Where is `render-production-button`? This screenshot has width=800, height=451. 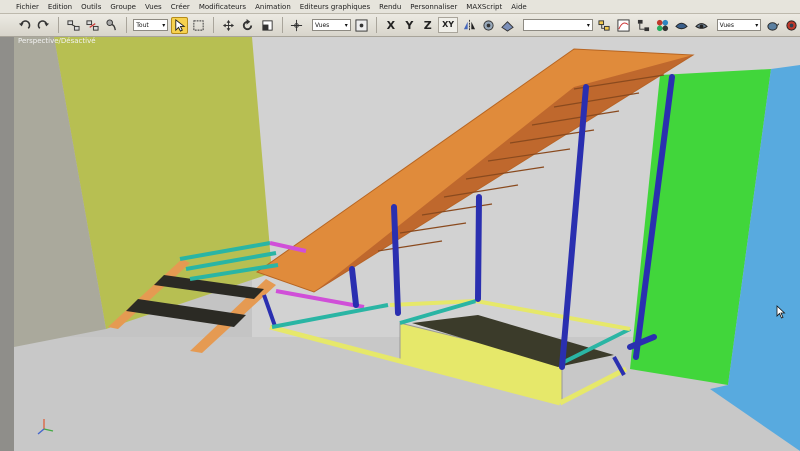
render-production-button is located at coordinates (772, 25).